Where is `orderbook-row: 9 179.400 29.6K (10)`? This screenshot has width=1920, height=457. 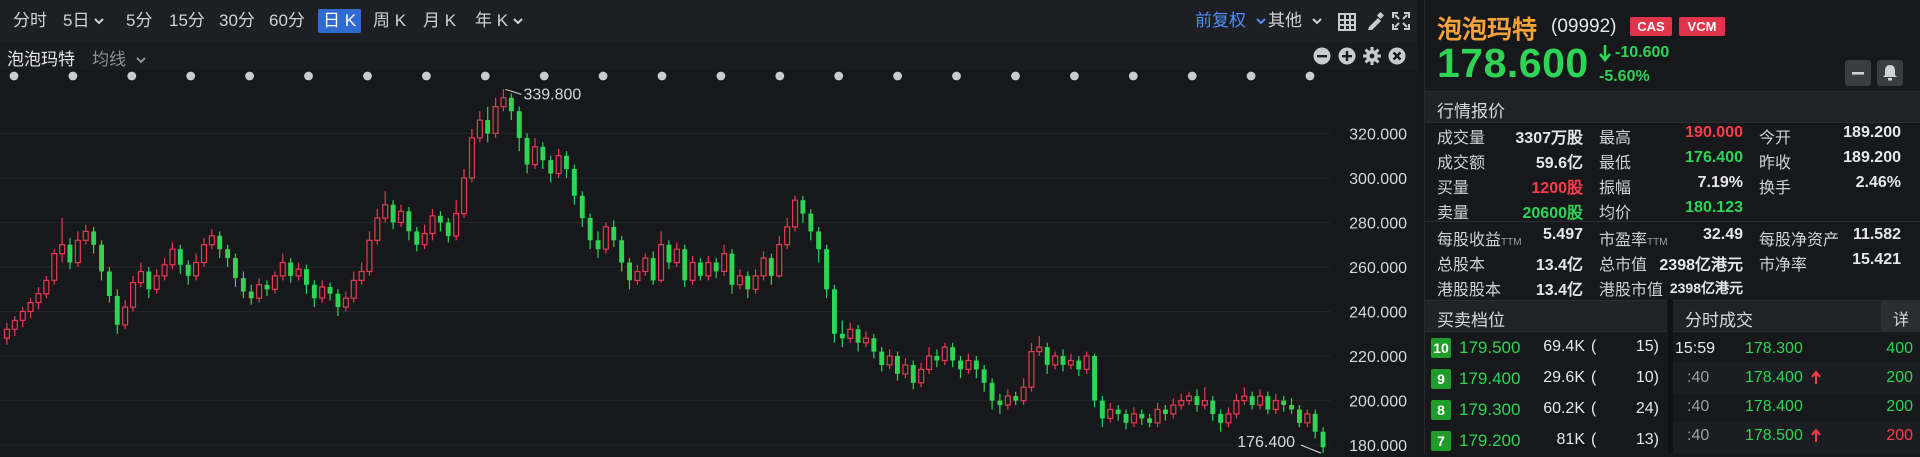
orderbook-row: 9 179.400 29.6K (10) is located at coordinates (1546, 379).